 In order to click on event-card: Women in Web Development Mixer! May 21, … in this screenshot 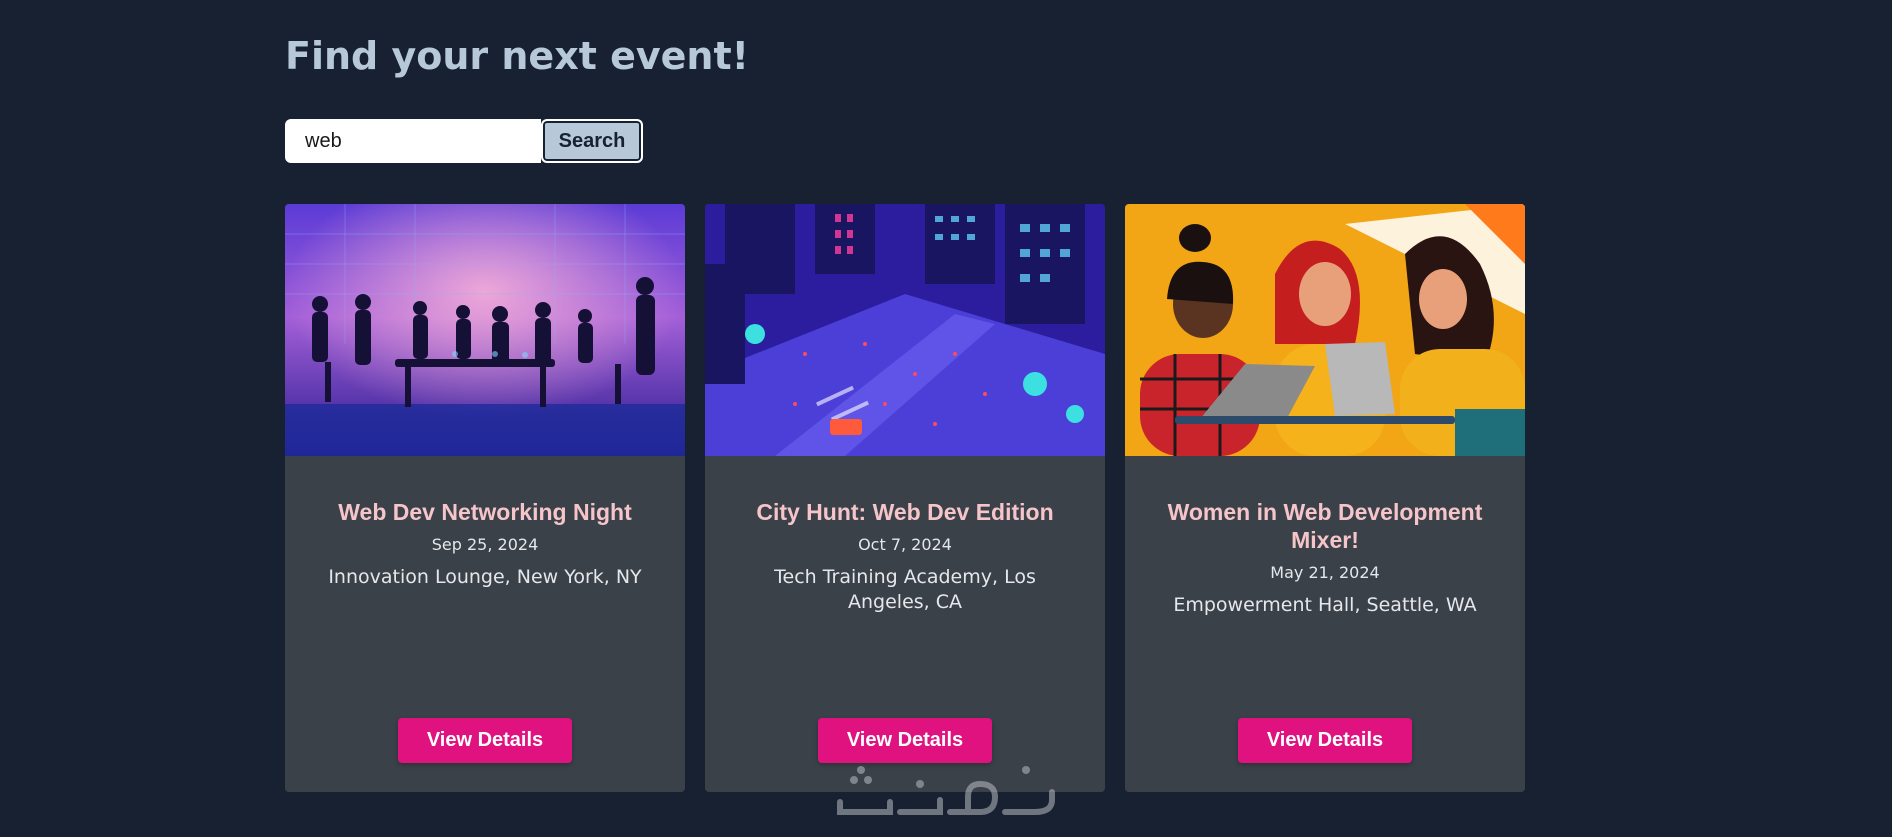, I will do `click(1325, 498)`.